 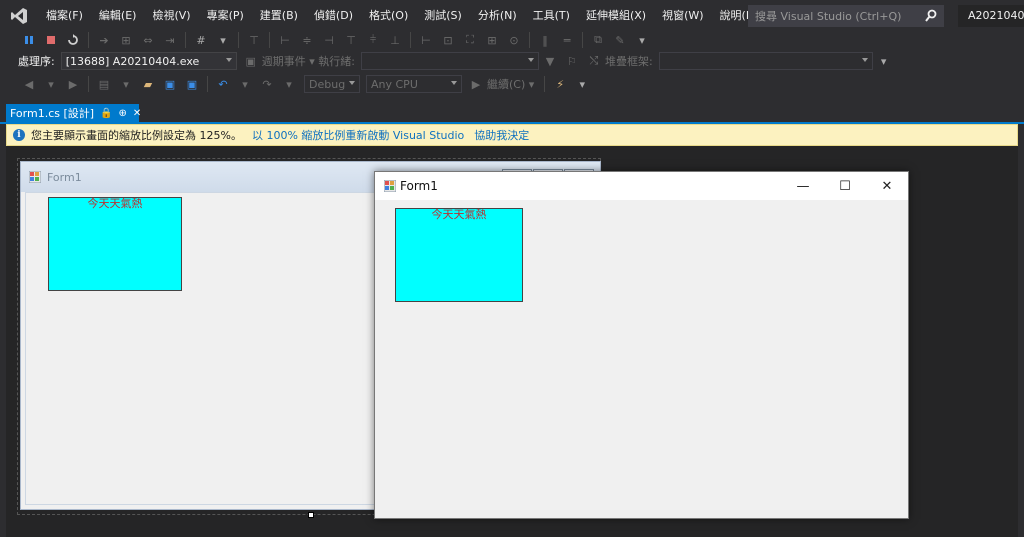 I want to click on center-horizontally-icon: ‖, so click(x=545, y=40).